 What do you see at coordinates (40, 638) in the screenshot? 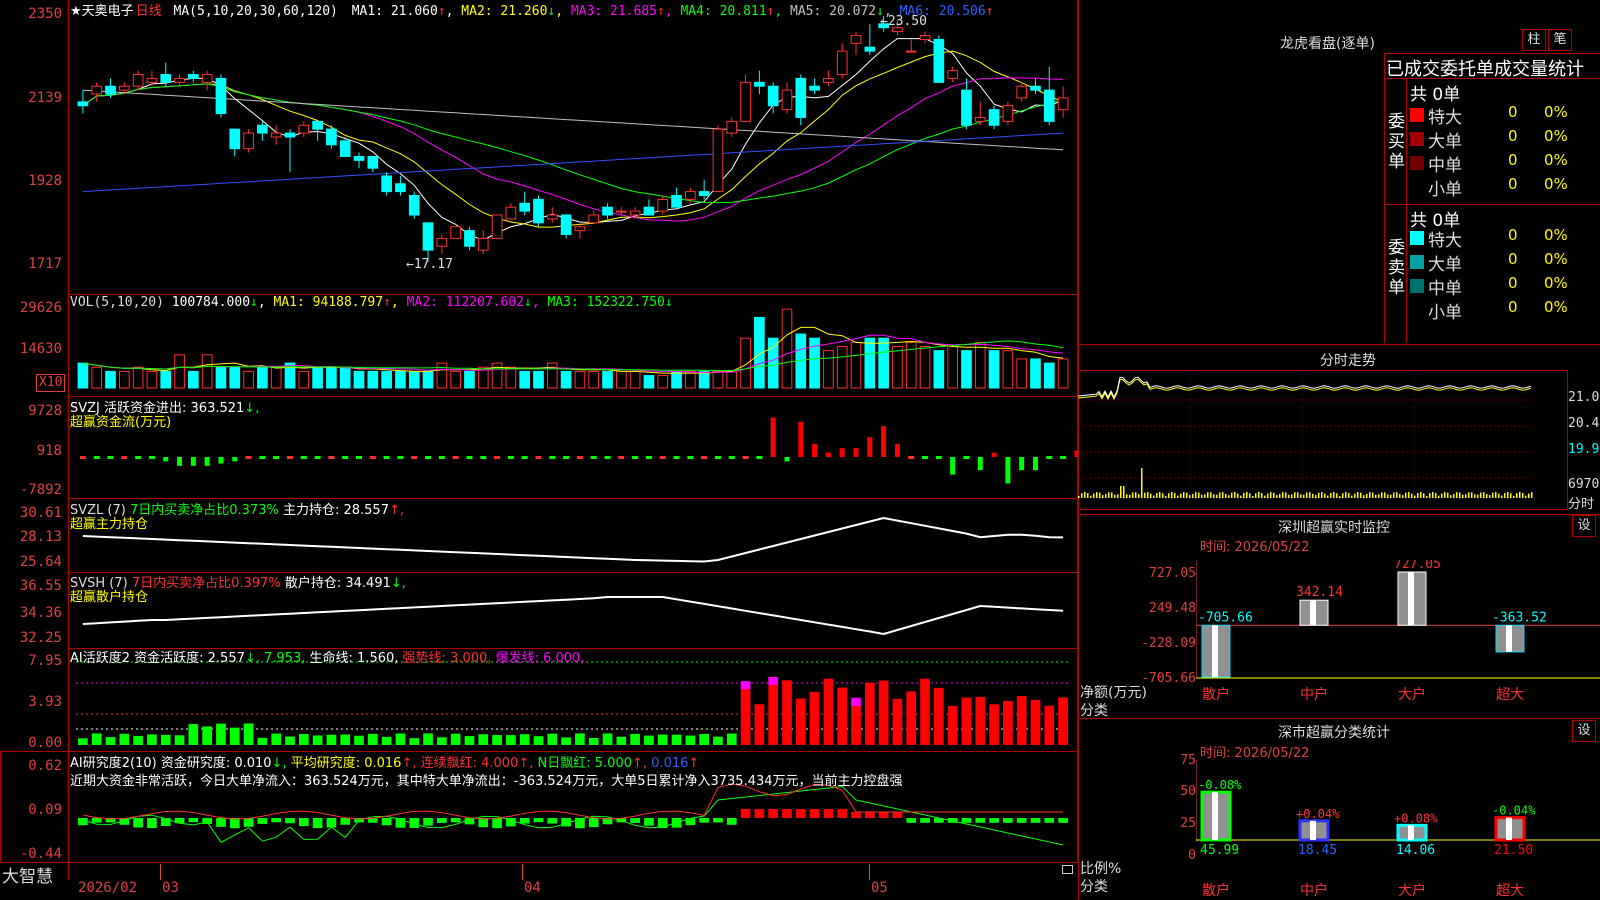
I see `svsh-axis-label: 32.25` at bounding box center [40, 638].